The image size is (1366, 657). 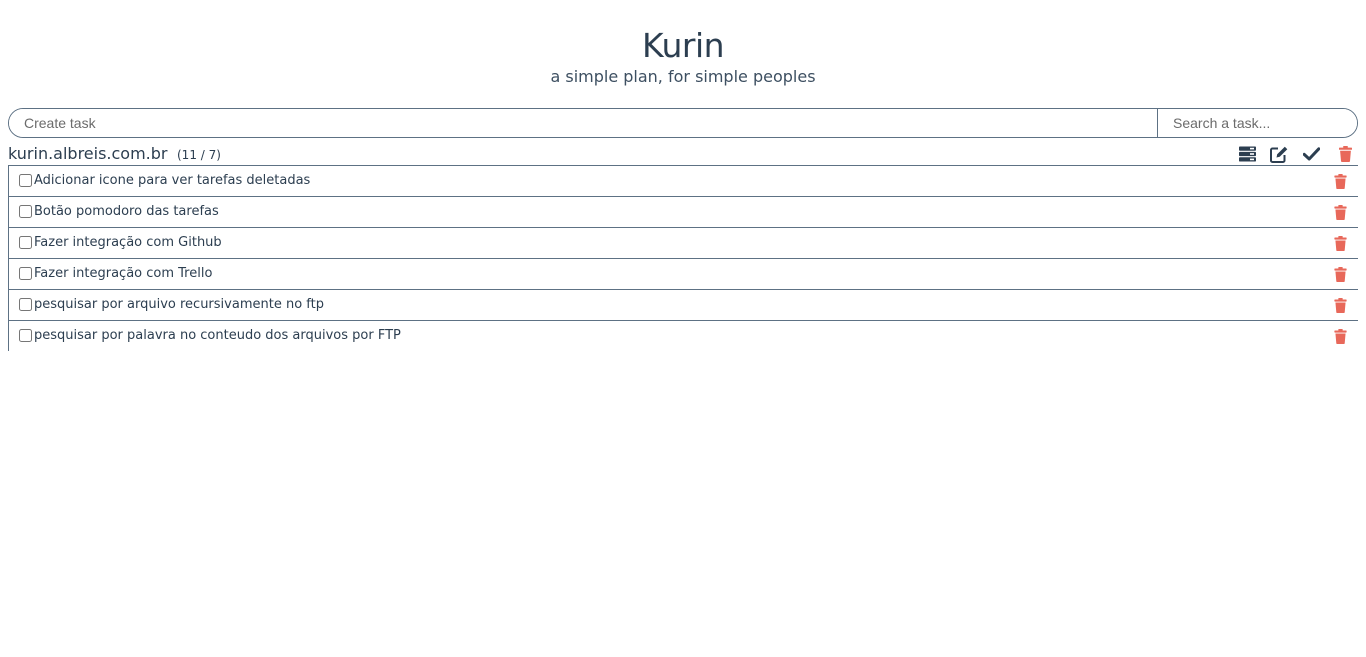 What do you see at coordinates (1311, 154) in the screenshot?
I see `check-icon` at bounding box center [1311, 154].